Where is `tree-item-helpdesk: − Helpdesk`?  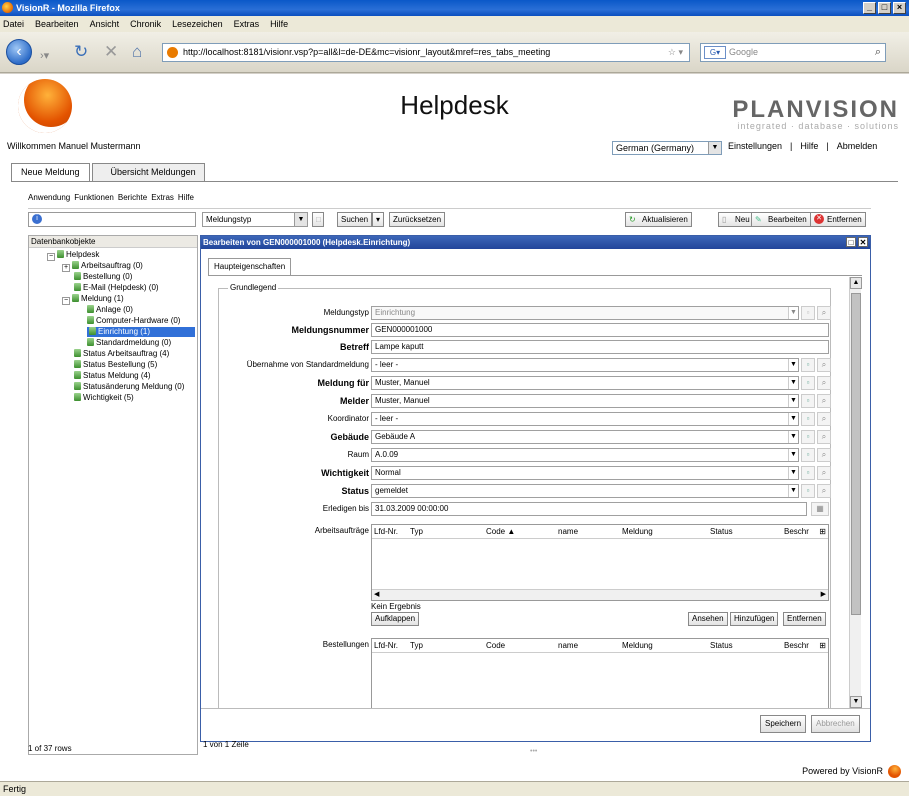
tree-item-helpdesk: − Helpdesk is located at coordinates (73, 255).